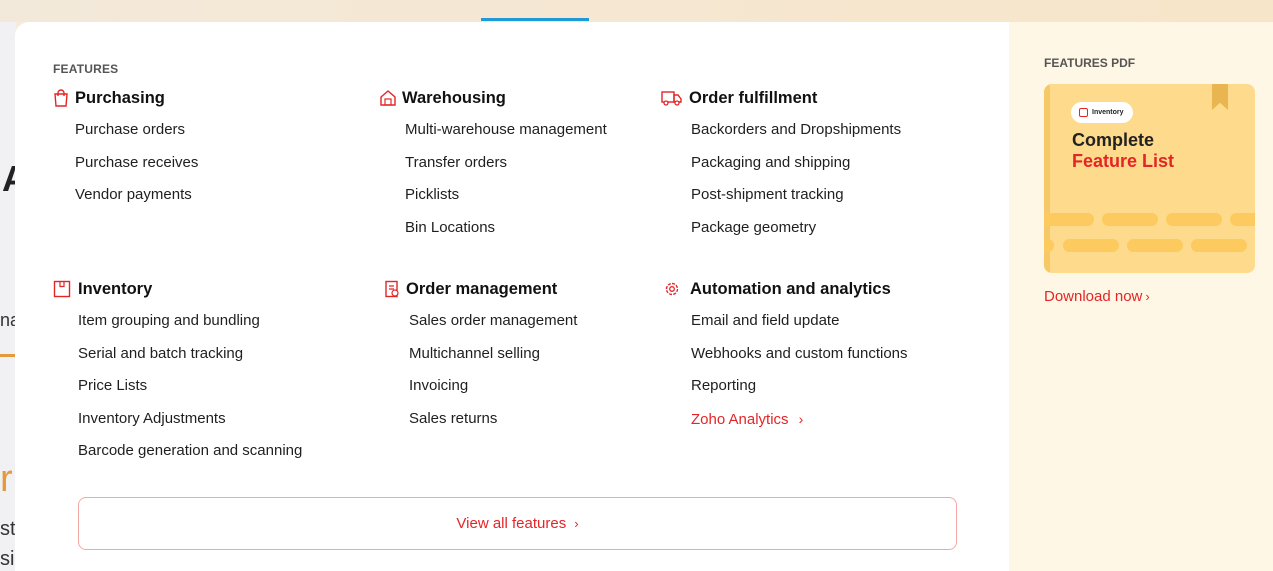  I want to click on group-title: Purchasing, so click(120, 97).